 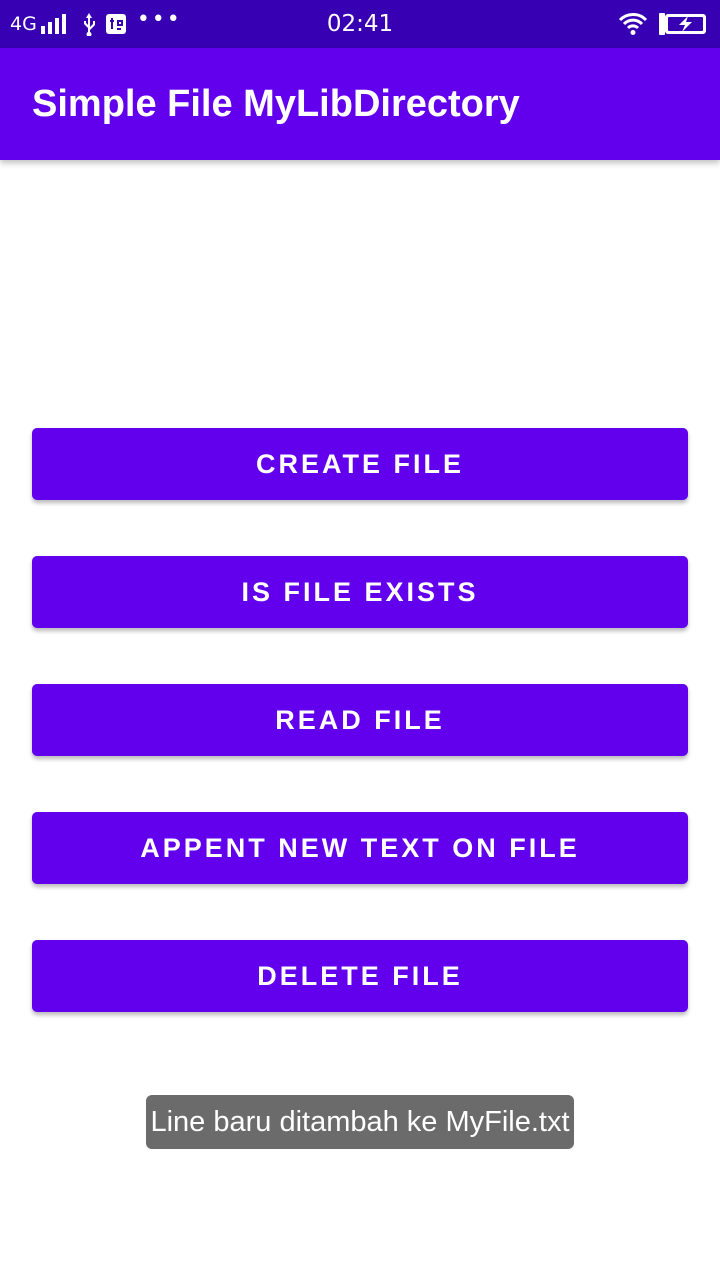 I want to click on is-file-exists-button: IS FILE EXISTS, so click(x=360, y=592).